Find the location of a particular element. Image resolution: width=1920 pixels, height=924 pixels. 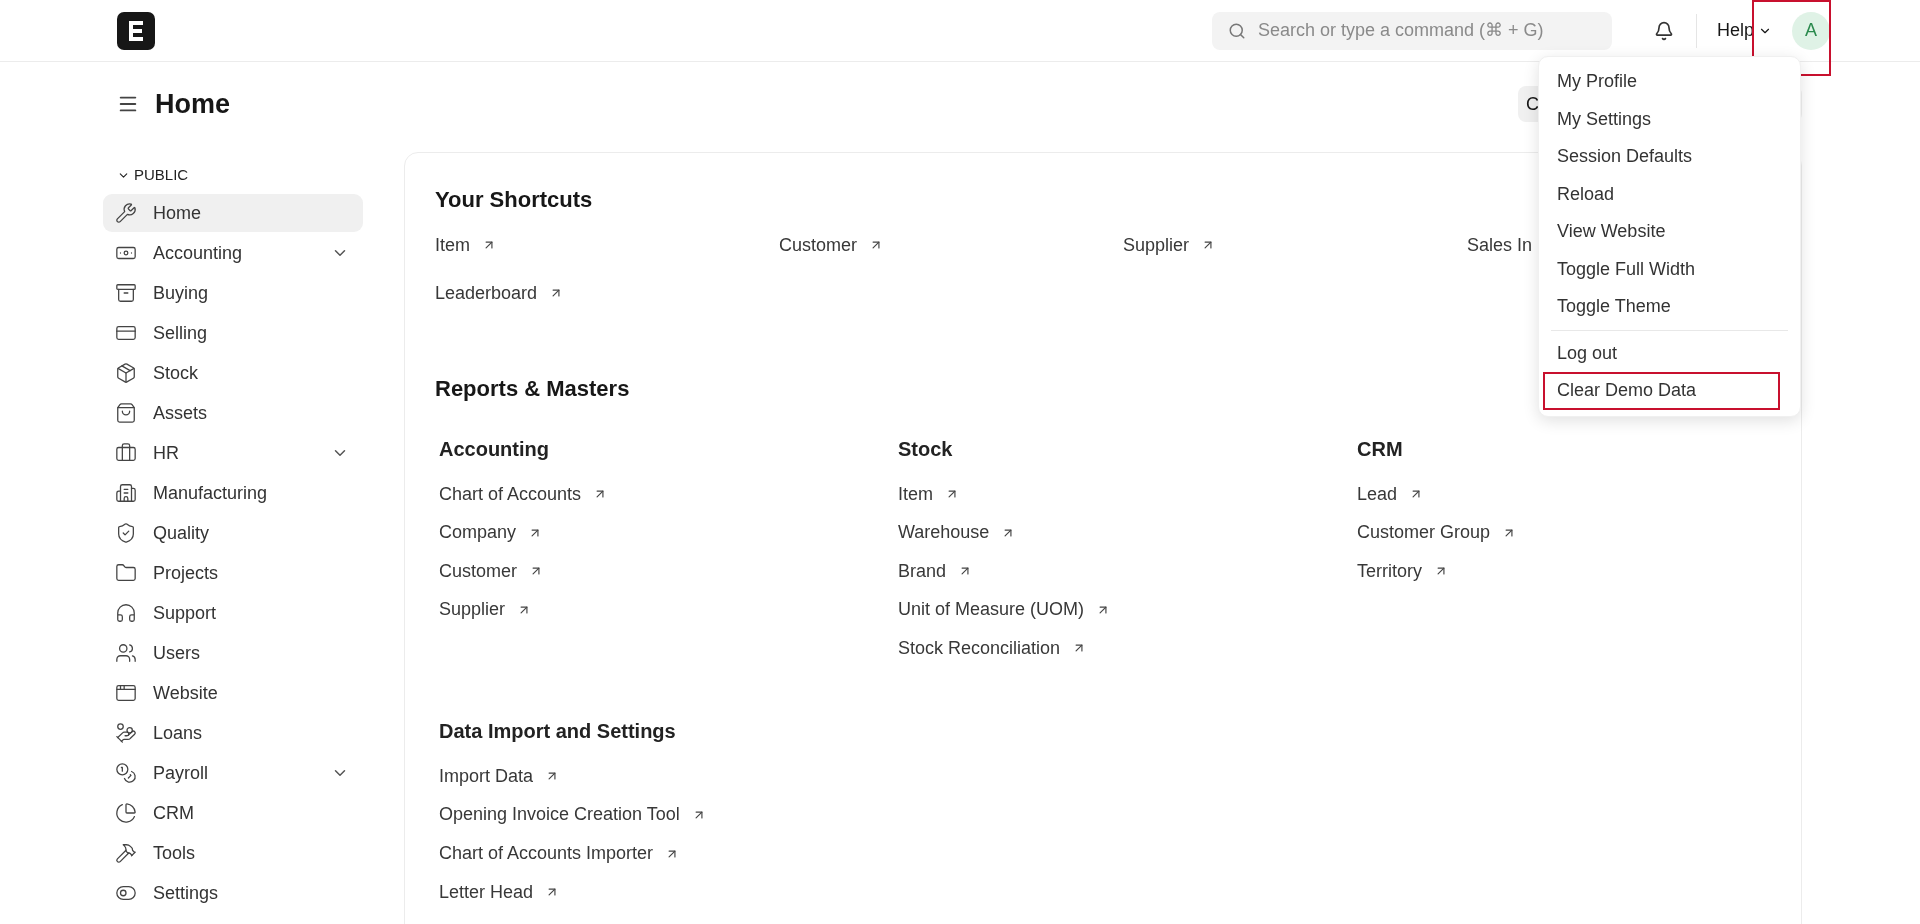

menu-item: Toggle Full Width is located at coordinates (1669, 269).